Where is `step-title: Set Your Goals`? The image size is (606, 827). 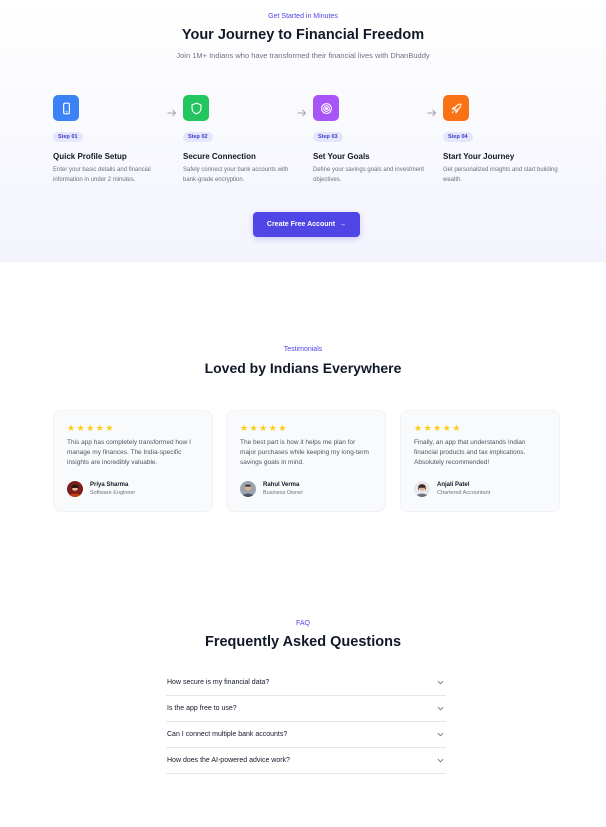
step-title: Set Your Goals is located at coordinates (341, 156).